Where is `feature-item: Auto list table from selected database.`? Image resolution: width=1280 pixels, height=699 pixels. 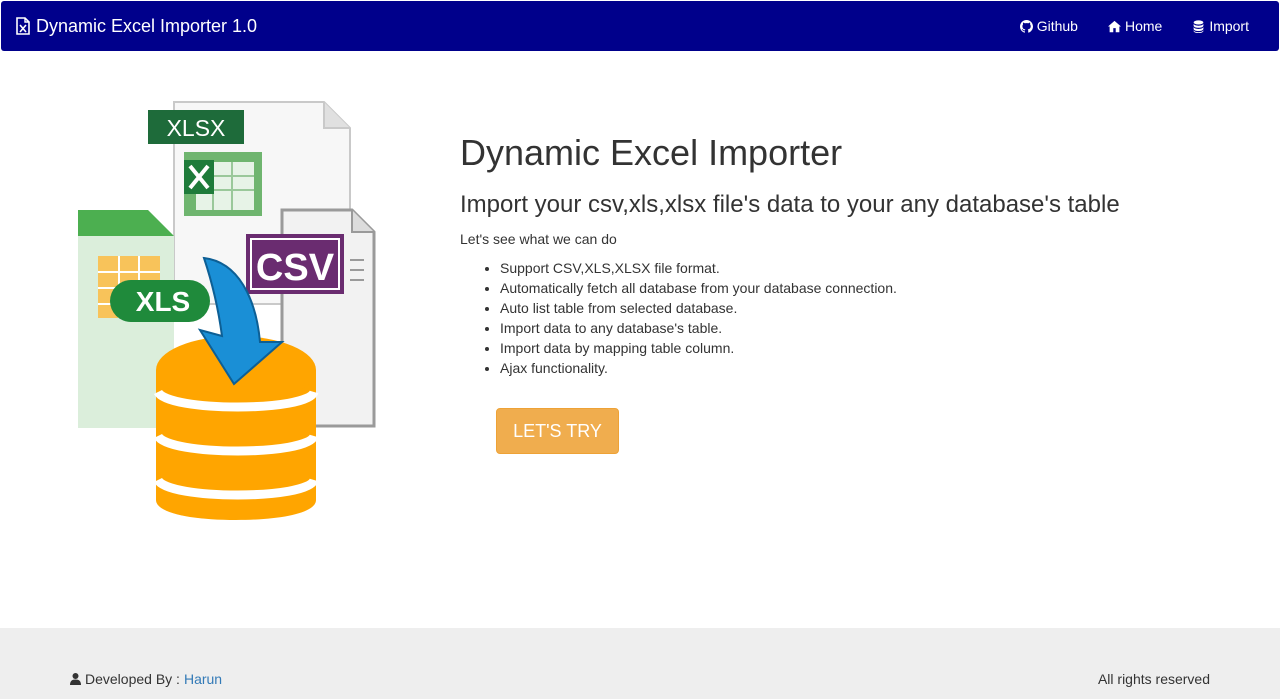
feature-item: Auto list table from selected database. is located at coordinates (860, 308).